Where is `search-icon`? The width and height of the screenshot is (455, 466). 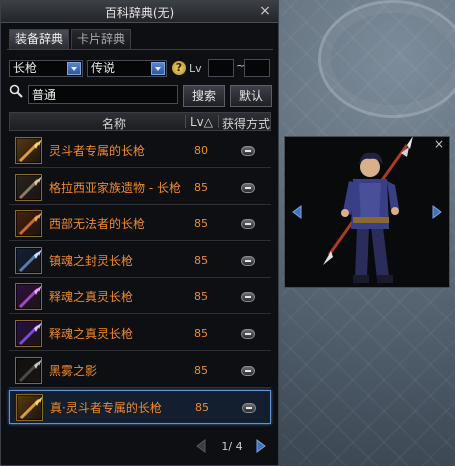
search-icon is located at coordinates (16, 91).